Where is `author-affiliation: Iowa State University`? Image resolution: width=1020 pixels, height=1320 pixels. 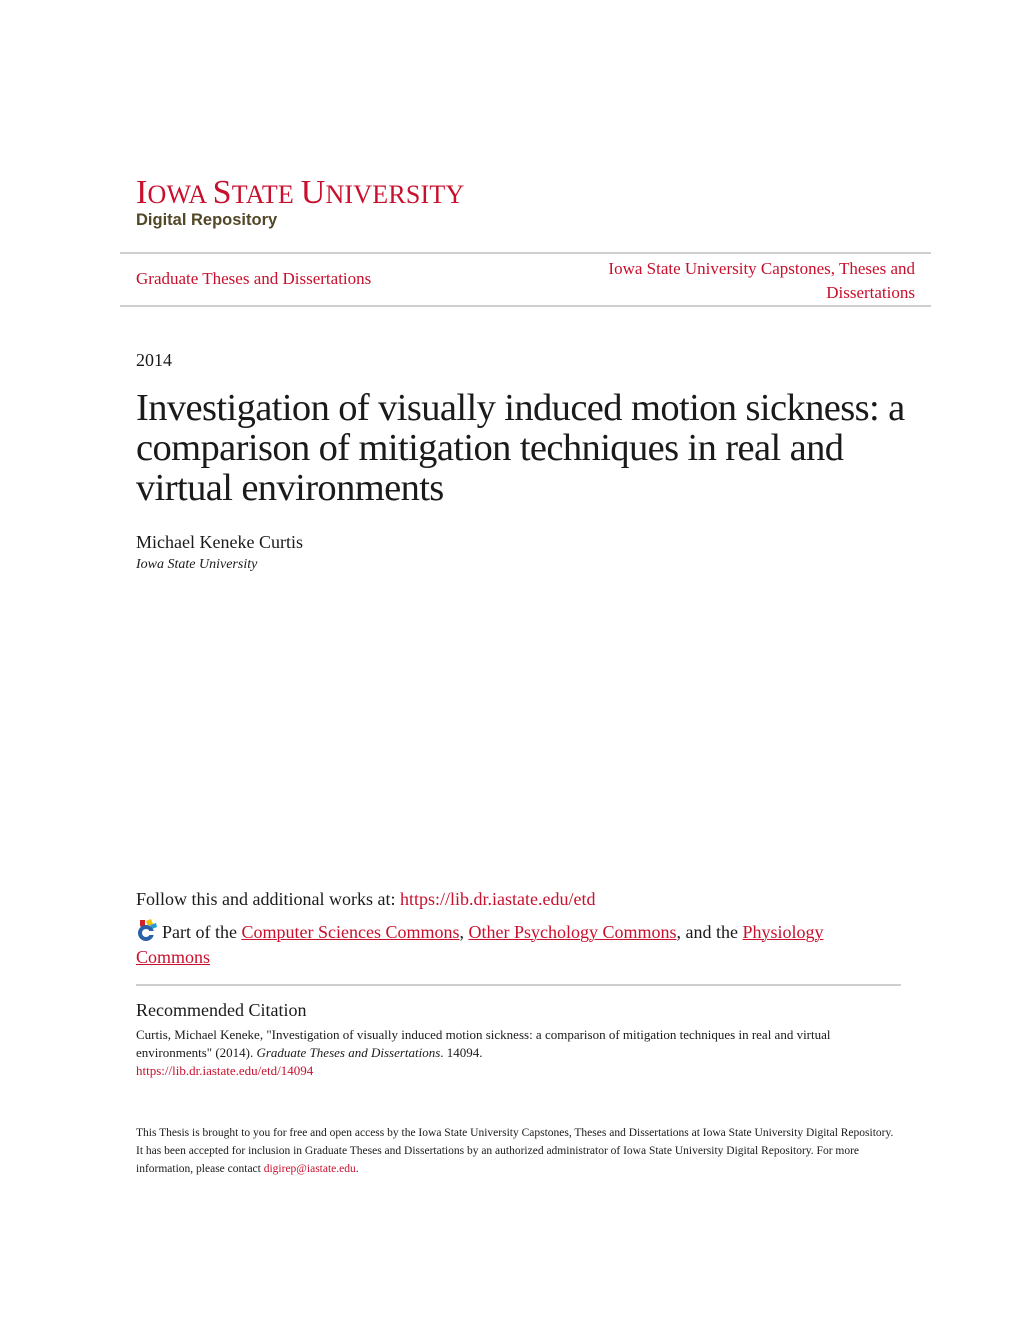 author-affiliation: Iowa State University is located at coordinates (197, 564).